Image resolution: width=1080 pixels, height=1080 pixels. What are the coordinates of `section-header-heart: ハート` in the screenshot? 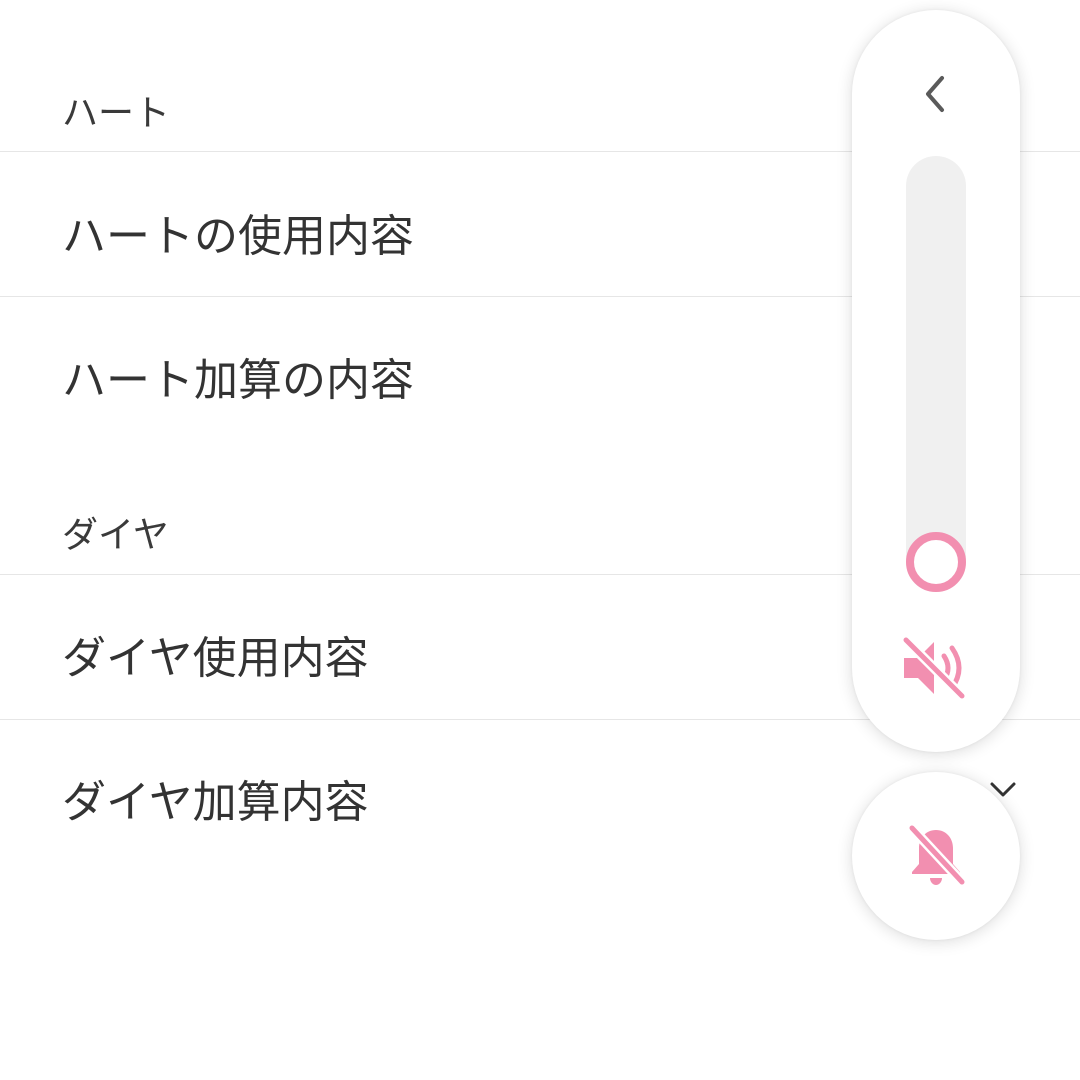 It's located at (116, 113).